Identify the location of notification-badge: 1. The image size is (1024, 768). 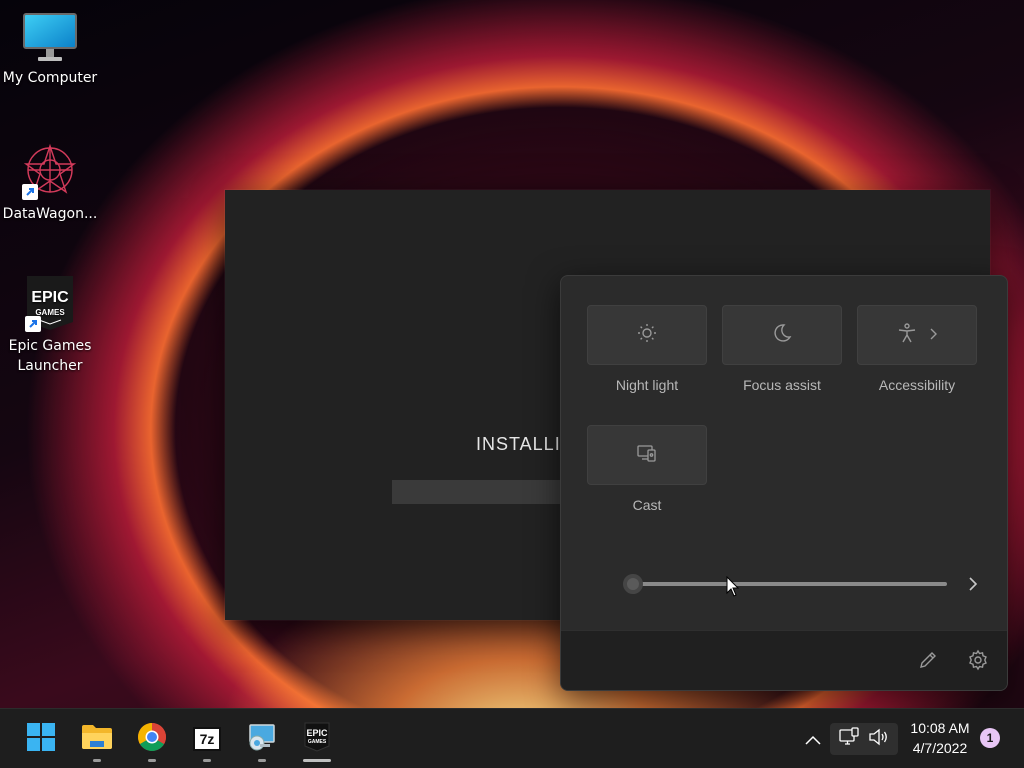
(990, 738).